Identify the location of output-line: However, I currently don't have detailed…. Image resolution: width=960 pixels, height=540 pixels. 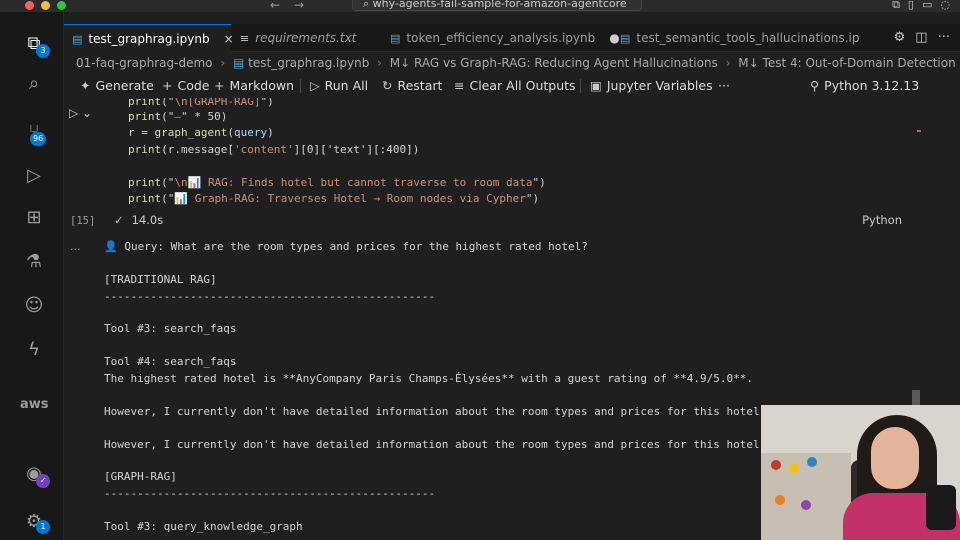
(435, 444).